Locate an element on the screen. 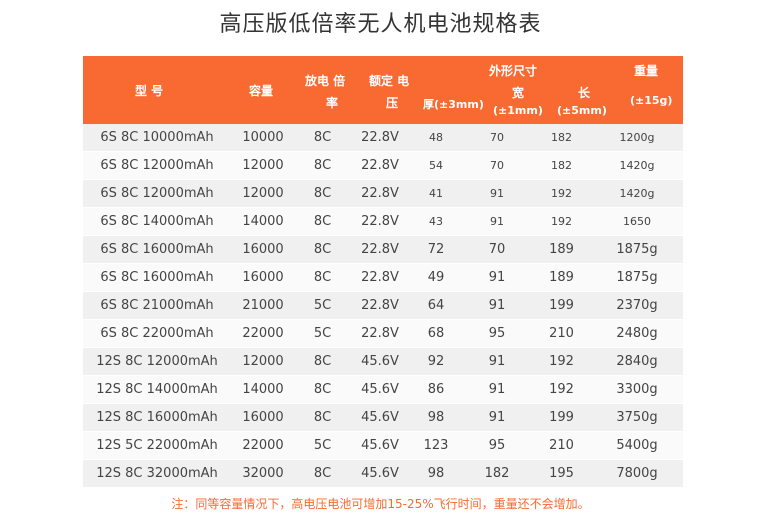 This screenshot has width=761, height=526. cell-model: 12S 8C 32000mAh is located at coordinates (157, 473).